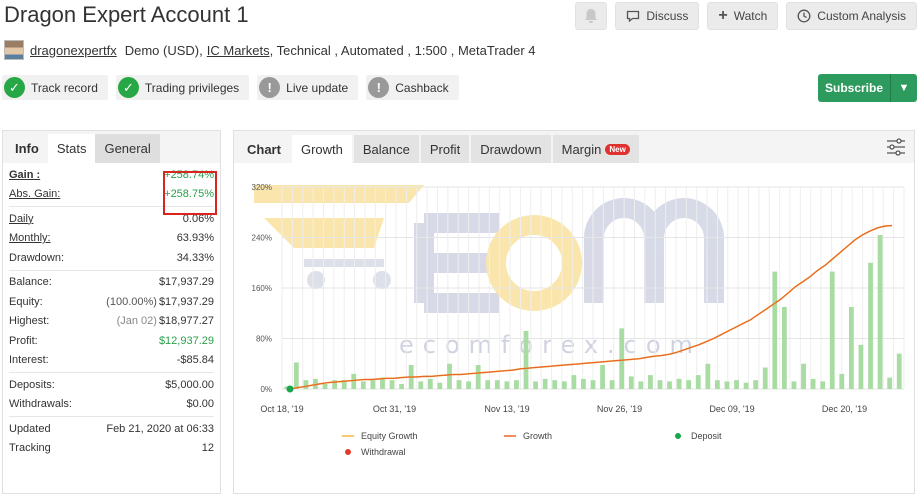 This screenshot has height=501, width=923. I want to click on custom-analysis-button: Custom Analysis, so click(851, 16).